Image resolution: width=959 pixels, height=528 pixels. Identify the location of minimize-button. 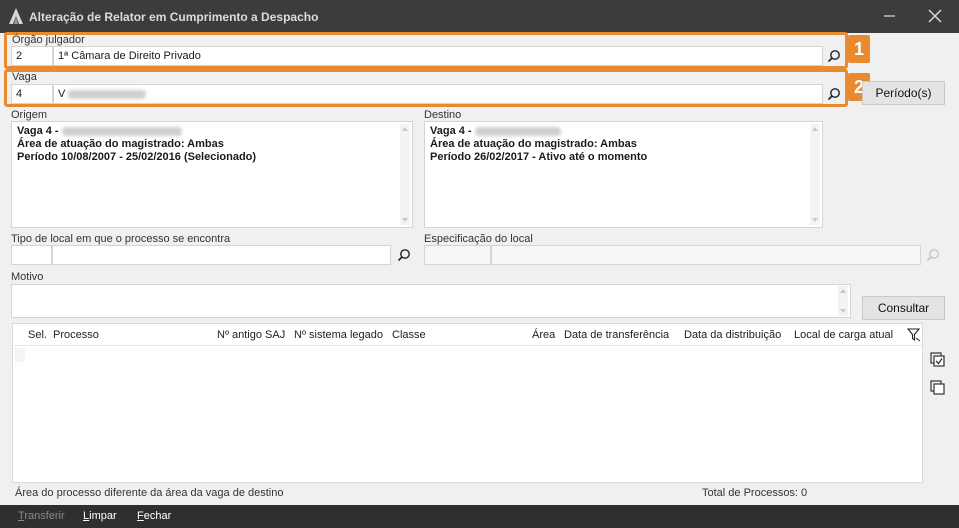
(889, 16).